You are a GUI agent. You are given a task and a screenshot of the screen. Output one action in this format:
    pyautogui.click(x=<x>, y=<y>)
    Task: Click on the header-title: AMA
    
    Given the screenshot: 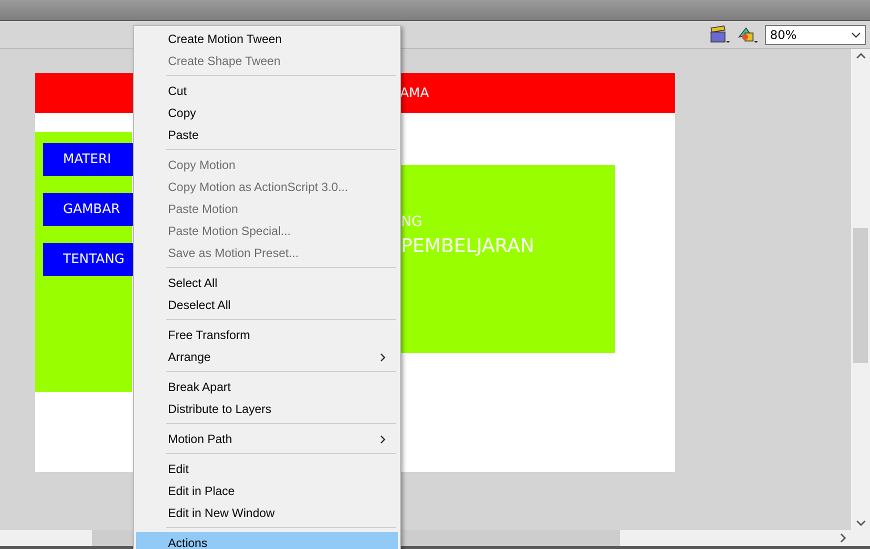 What is the action you would take?
    pyautogui.click(x=415, y=93)
    